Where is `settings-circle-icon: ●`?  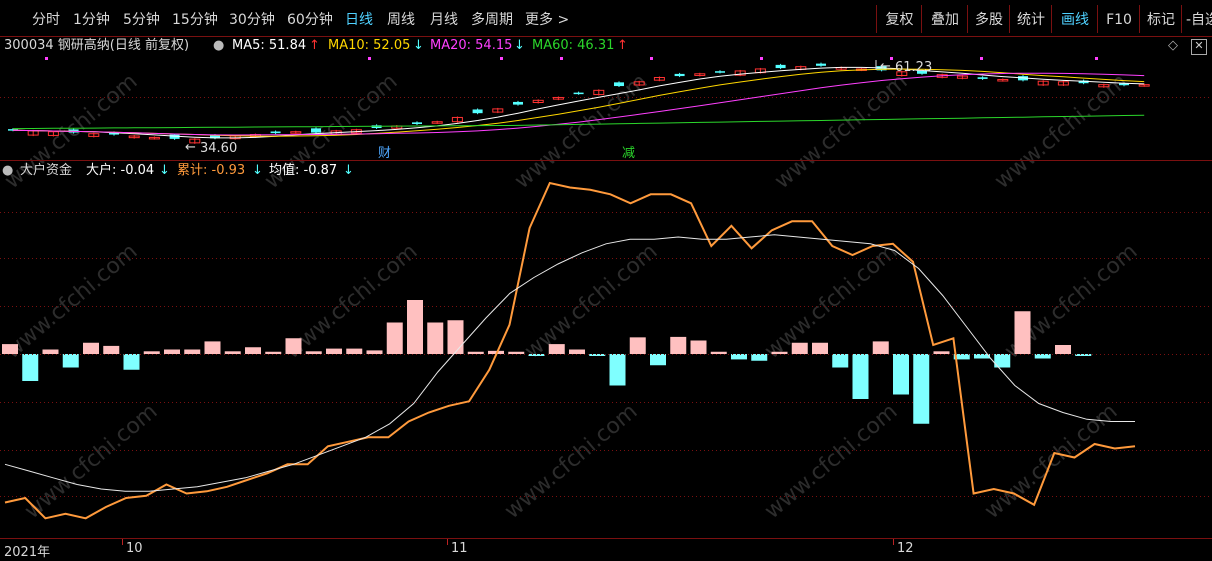 settings-circle-icon: ● is located at coordinates (218, 46).